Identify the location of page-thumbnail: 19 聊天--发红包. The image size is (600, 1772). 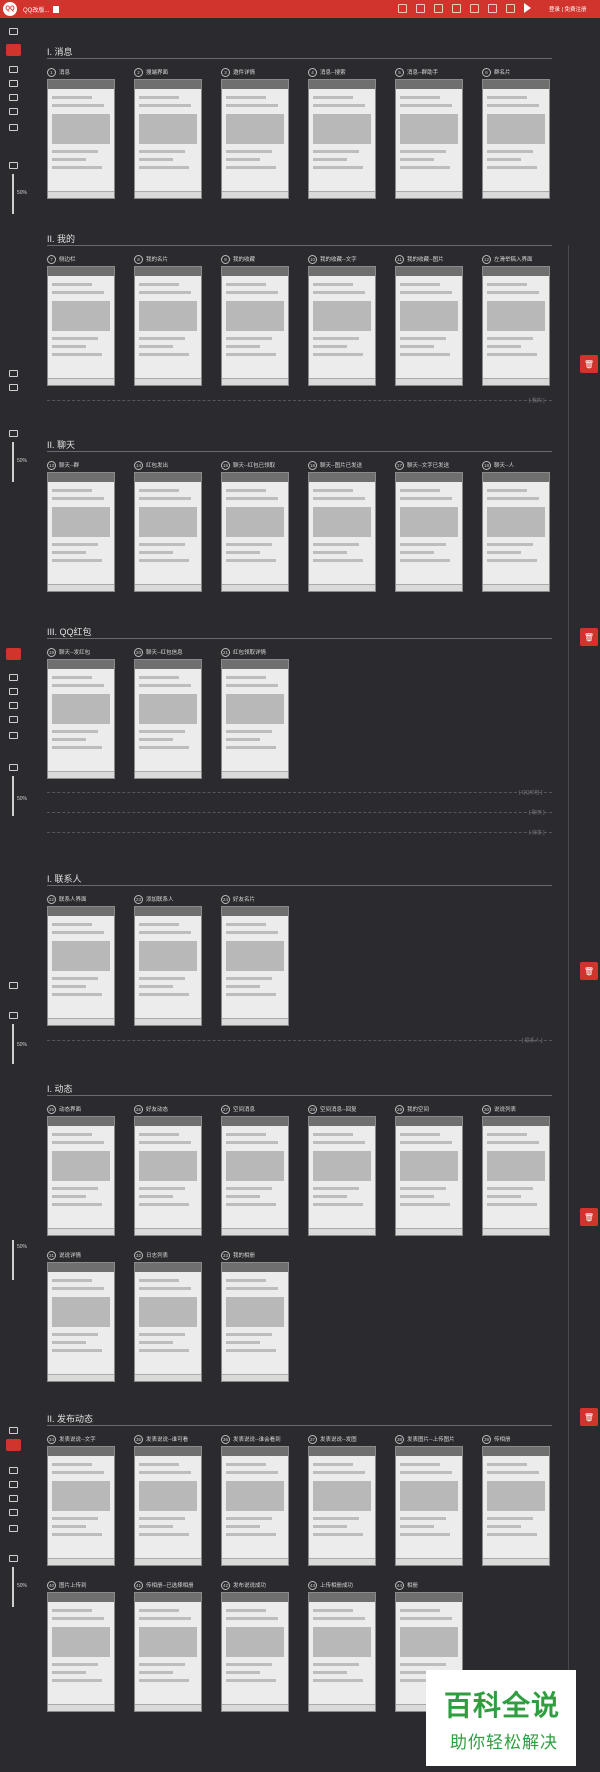
(81, 713).